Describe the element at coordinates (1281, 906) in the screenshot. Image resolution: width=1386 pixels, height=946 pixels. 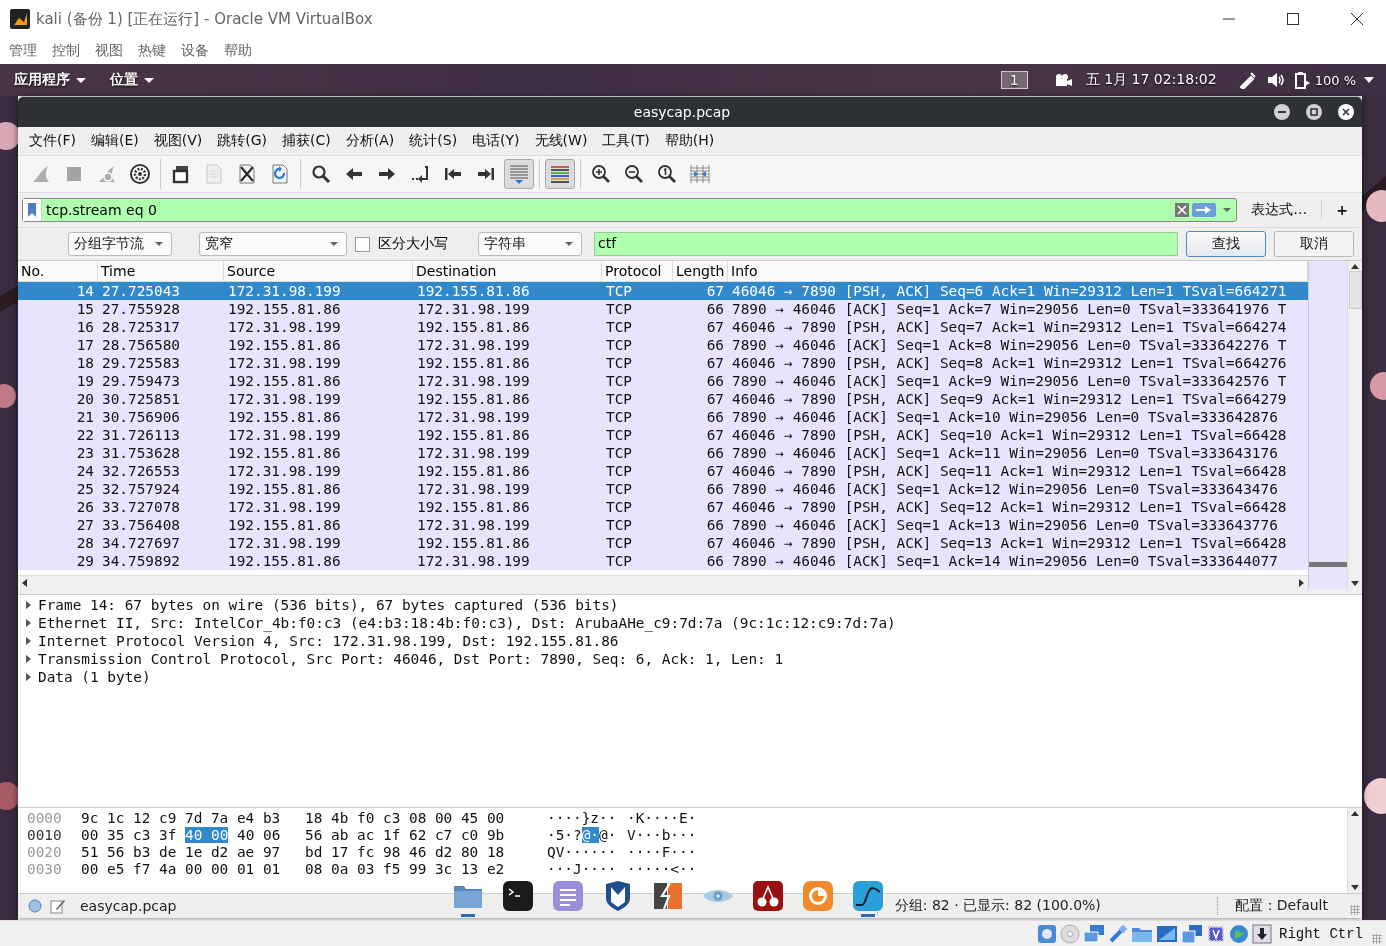
I see `profile-label: 配置：Default` at that location.